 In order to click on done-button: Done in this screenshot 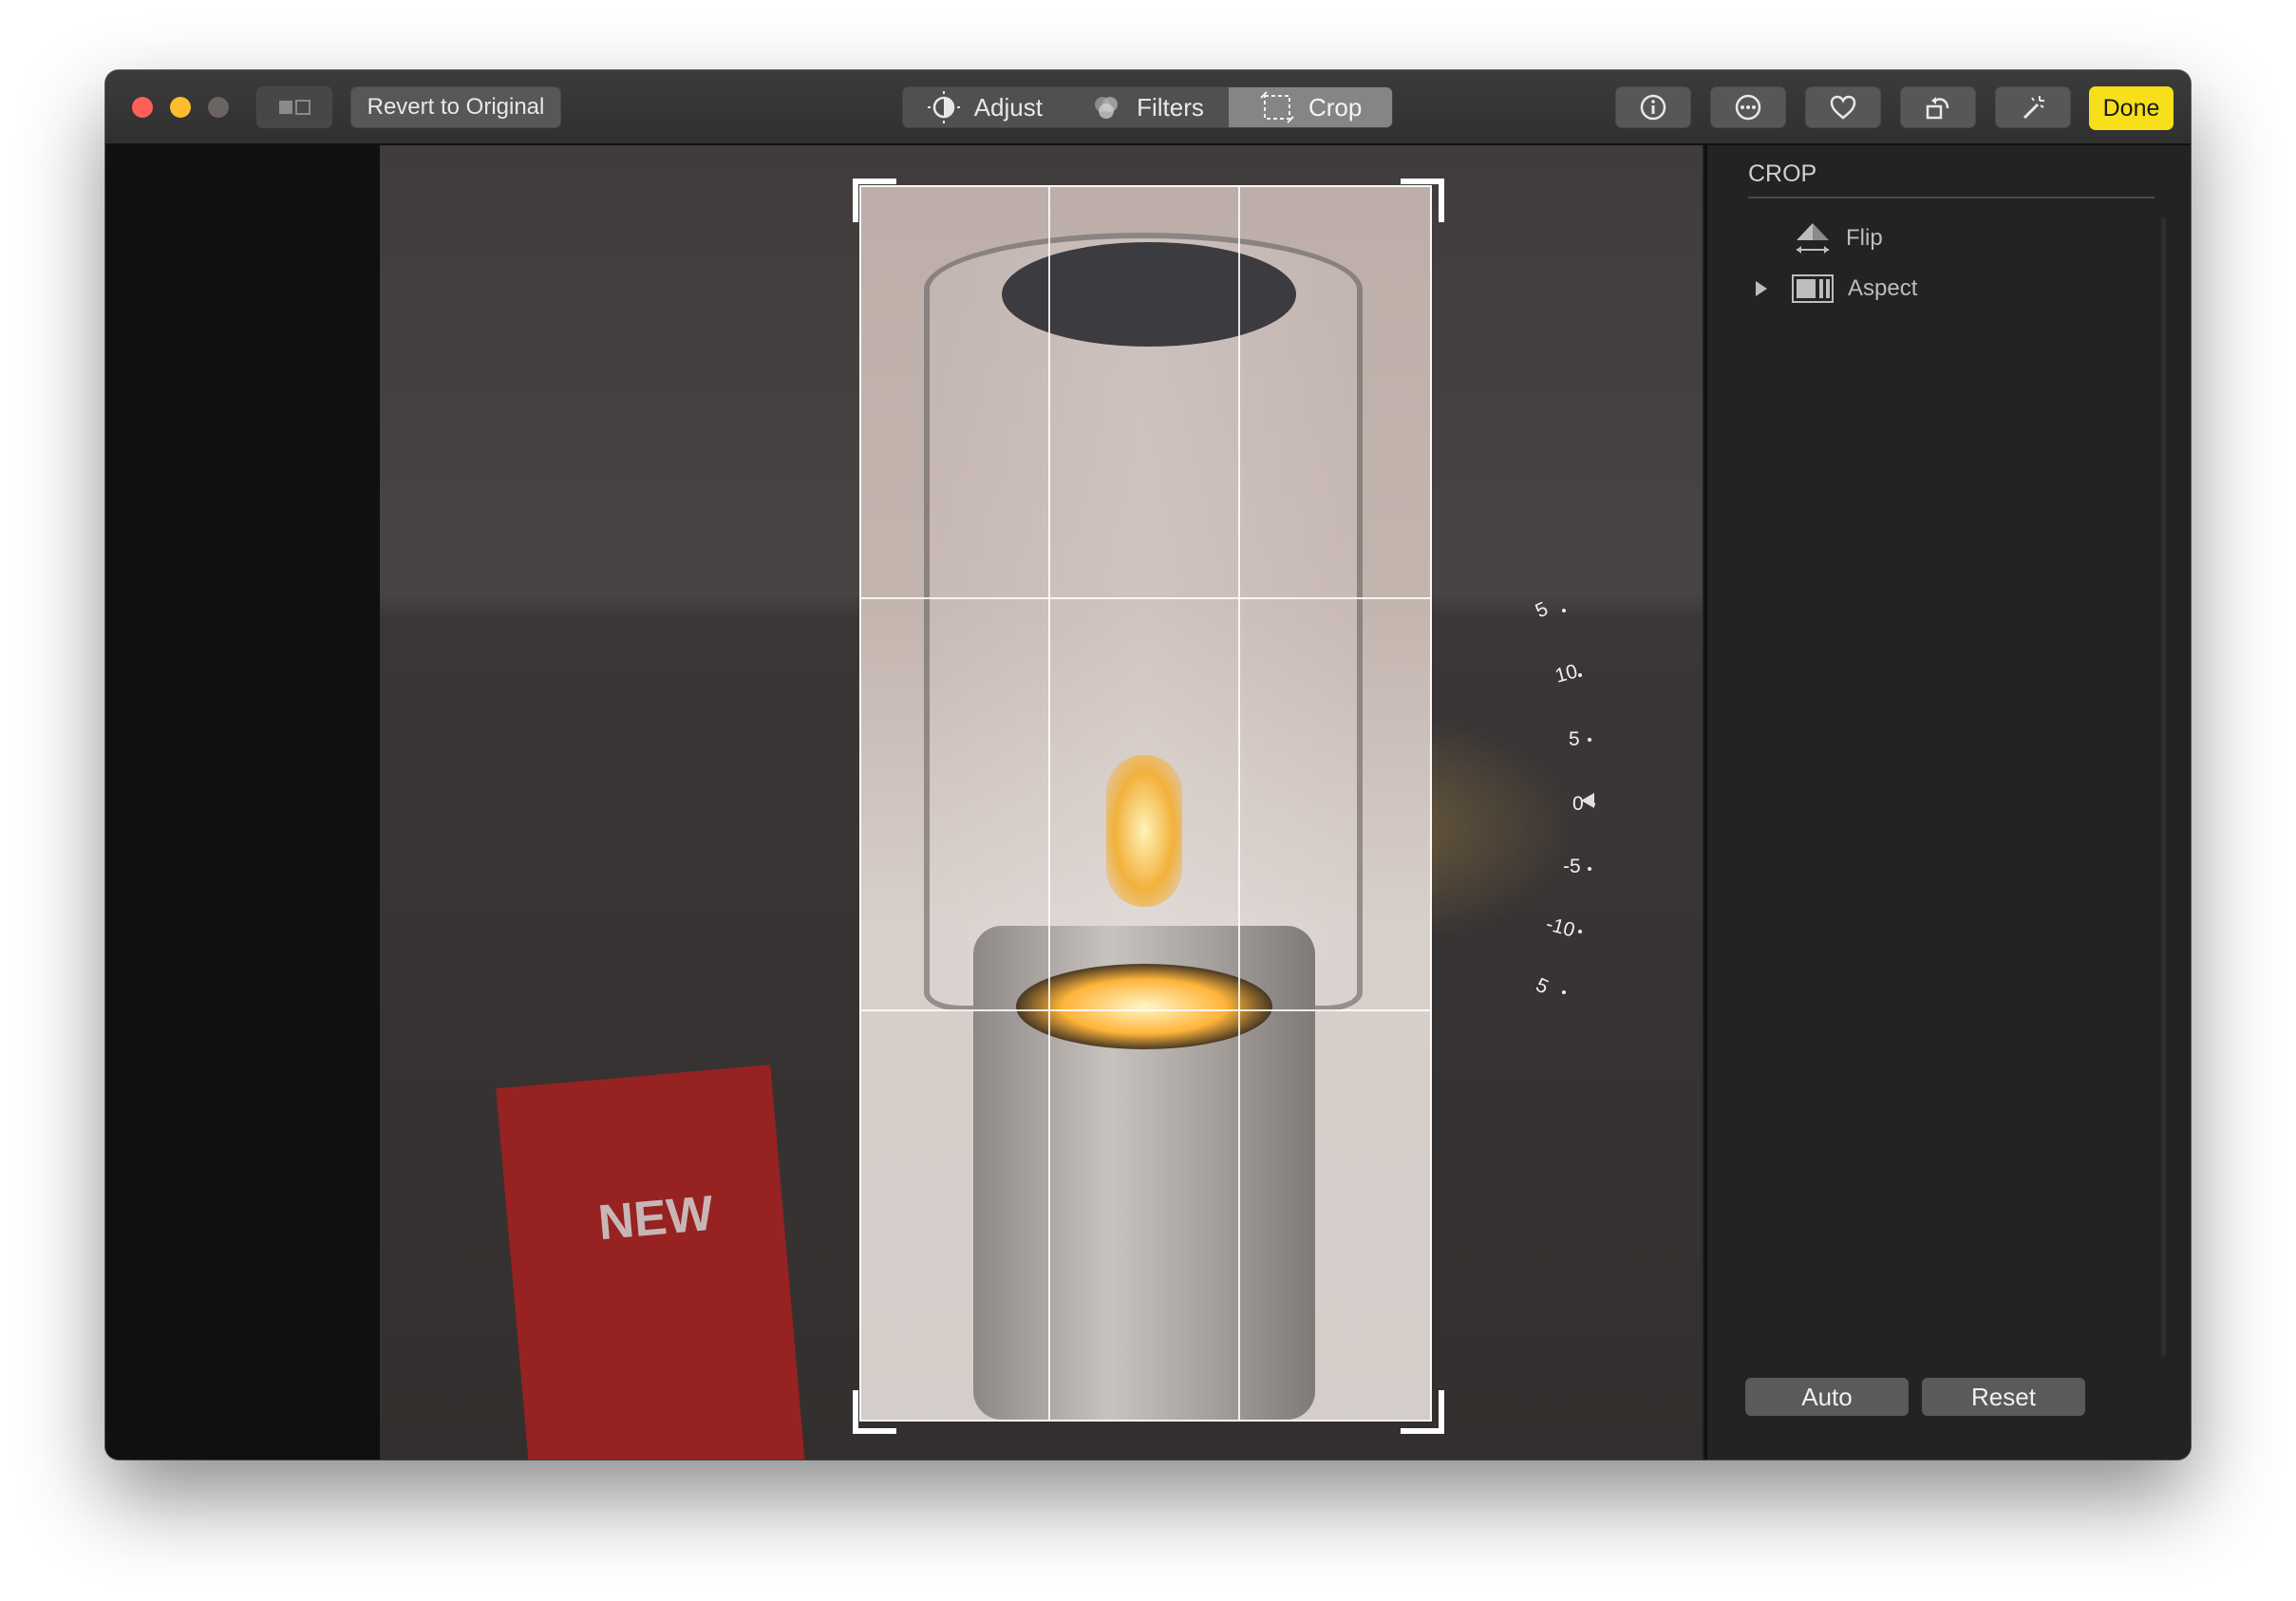, I will do `click(2131, 108)`.